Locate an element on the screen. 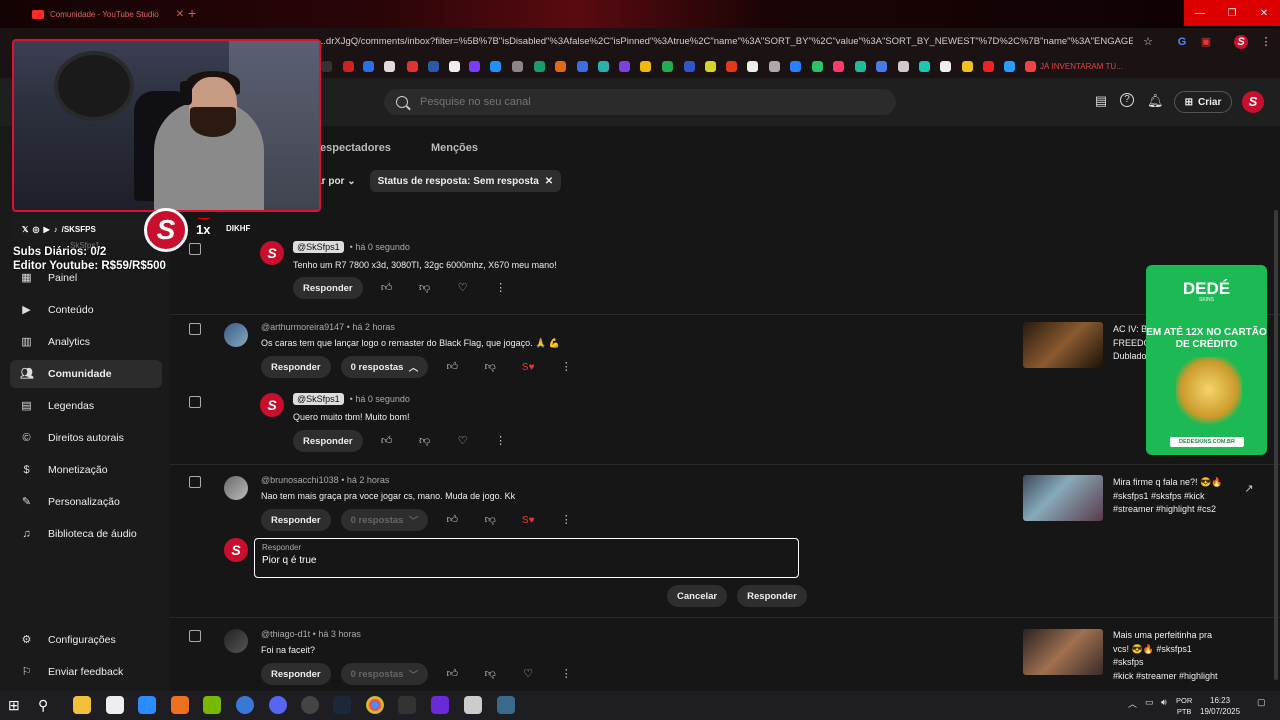 The image size is (1280, 720). volume-icon: 🔊︎ is located at coordinates (1164, 702).